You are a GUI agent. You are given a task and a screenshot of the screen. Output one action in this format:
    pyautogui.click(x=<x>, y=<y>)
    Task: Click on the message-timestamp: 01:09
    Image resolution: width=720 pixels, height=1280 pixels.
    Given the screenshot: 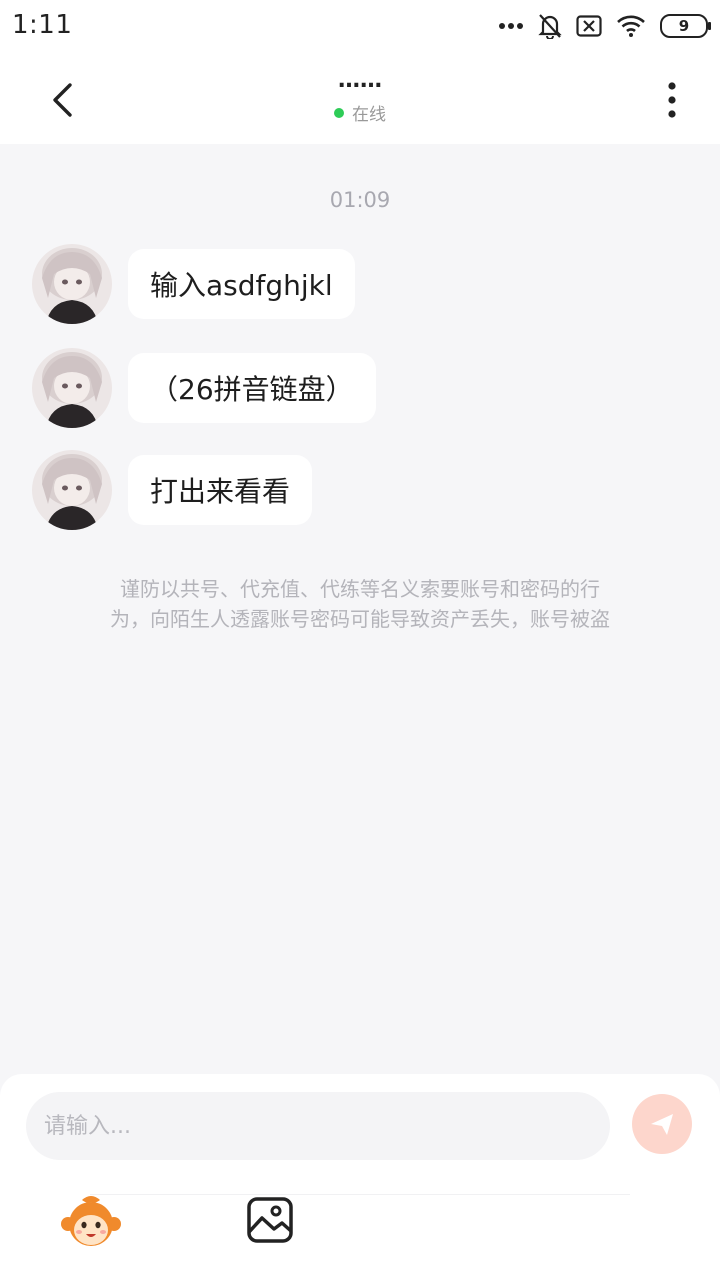 What is the action you would take?
    pyautogui.click(x=360, y=200)
    